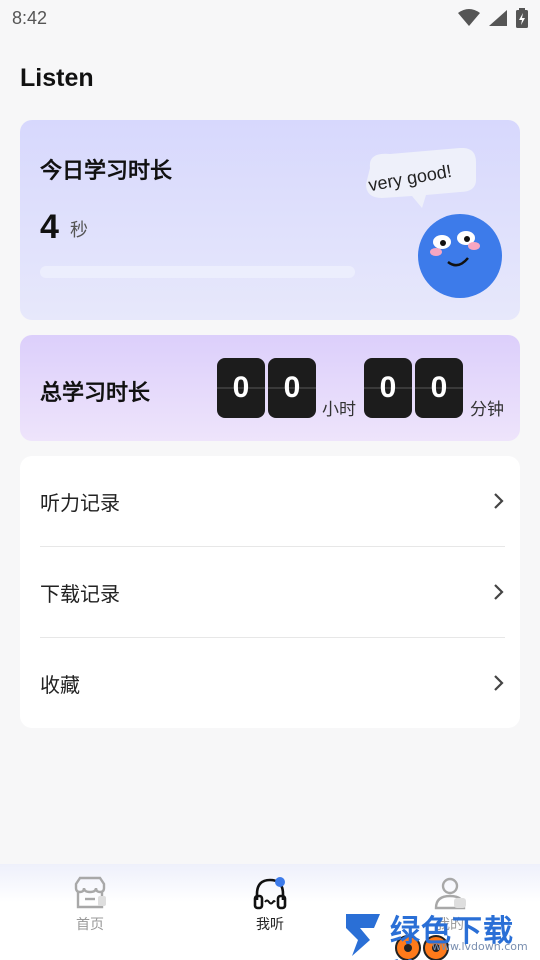 The image size is (540, 960). I want to click on minutes-unit-label: 分钟, so click(487, 410).